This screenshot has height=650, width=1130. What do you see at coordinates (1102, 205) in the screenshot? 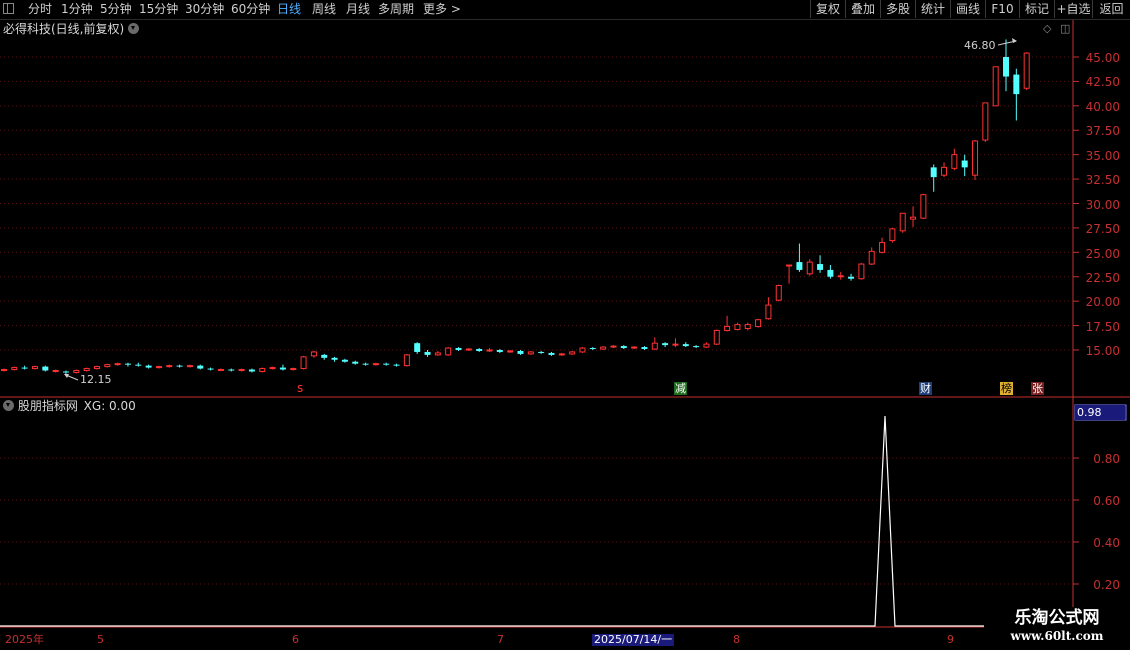
I see `price-tick: 30.00` at bounding box center [1102, 205].